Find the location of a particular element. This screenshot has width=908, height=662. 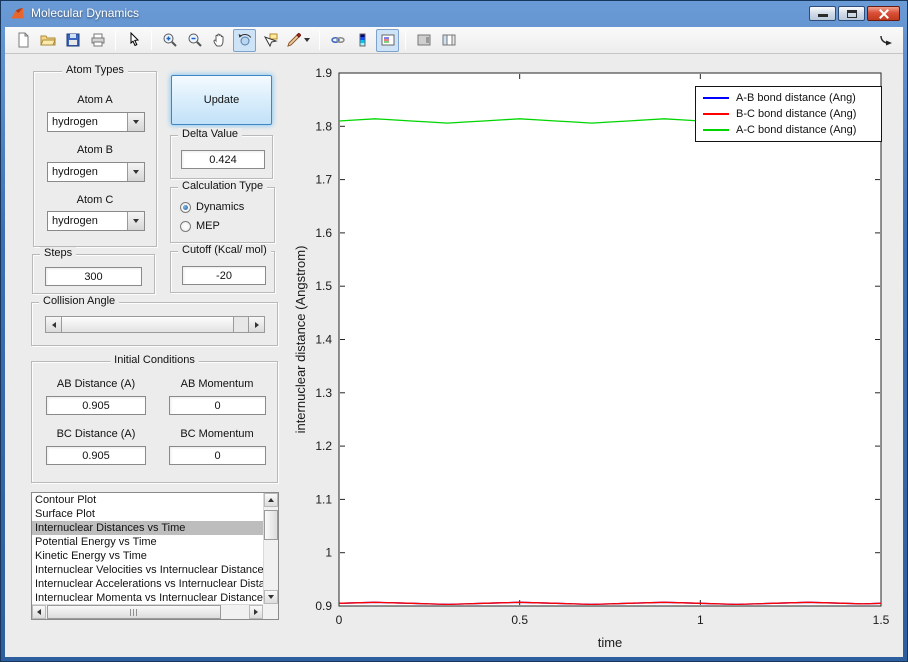

delta-value-input is located at coordinates (223, 159).